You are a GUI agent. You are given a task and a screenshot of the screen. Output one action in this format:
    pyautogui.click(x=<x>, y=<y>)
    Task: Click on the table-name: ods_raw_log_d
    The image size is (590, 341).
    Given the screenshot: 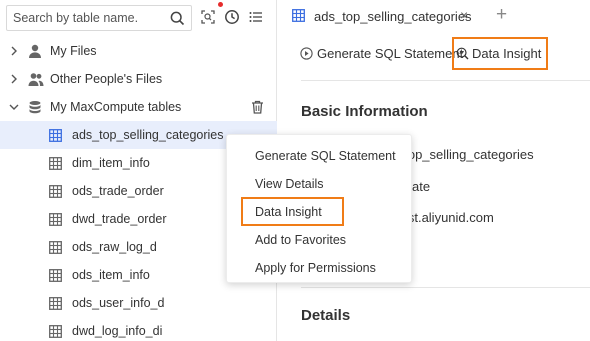 What is the action you would take?
    pyautogui.click(x=114, y=247)
    